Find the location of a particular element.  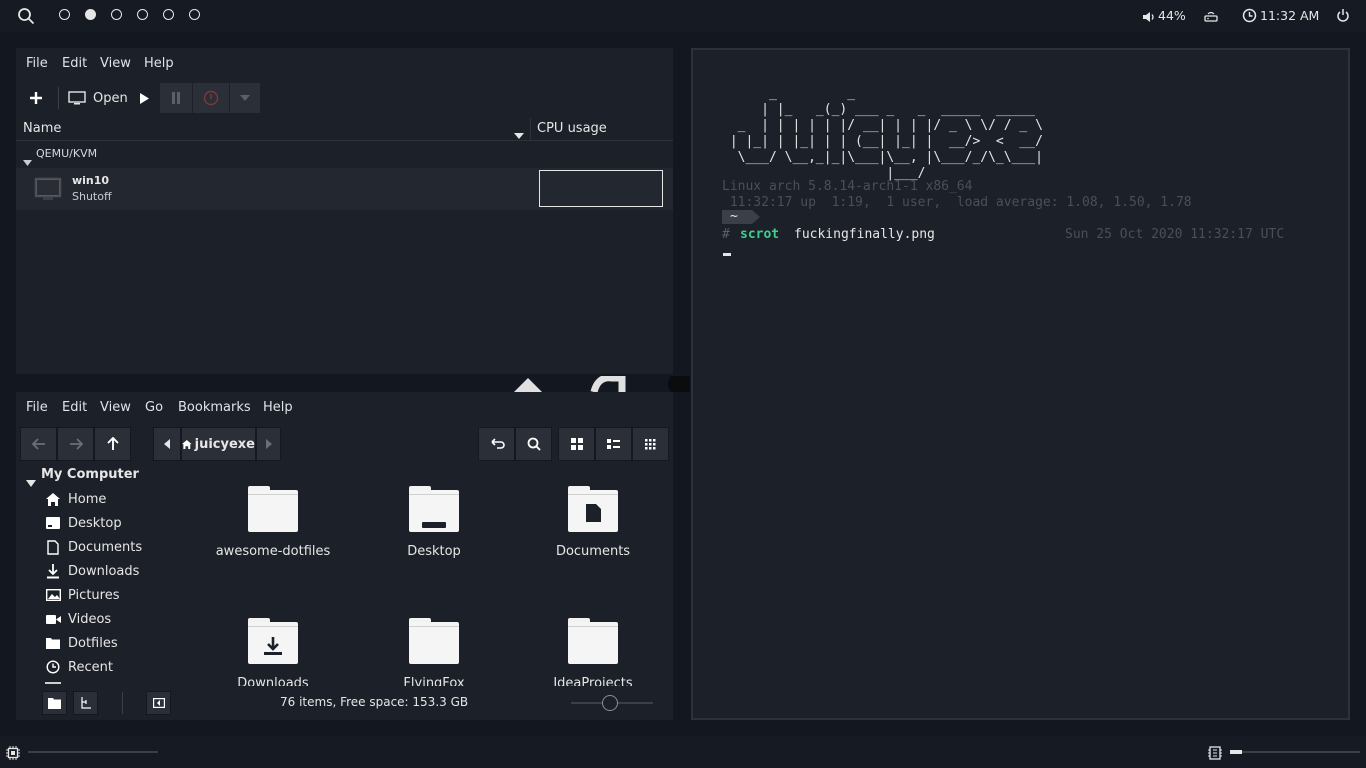

file-item: Downloads is located at coordinates (273, 652).